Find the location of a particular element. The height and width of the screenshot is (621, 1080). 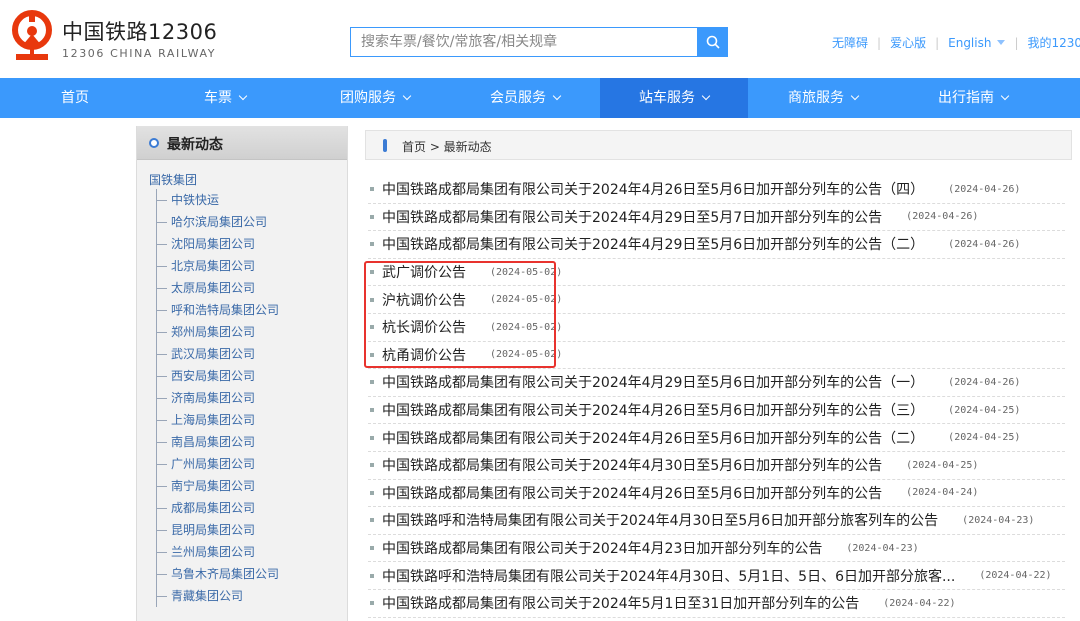

news-title: 杭甬调价公告 is located at coordinates (424, 355).